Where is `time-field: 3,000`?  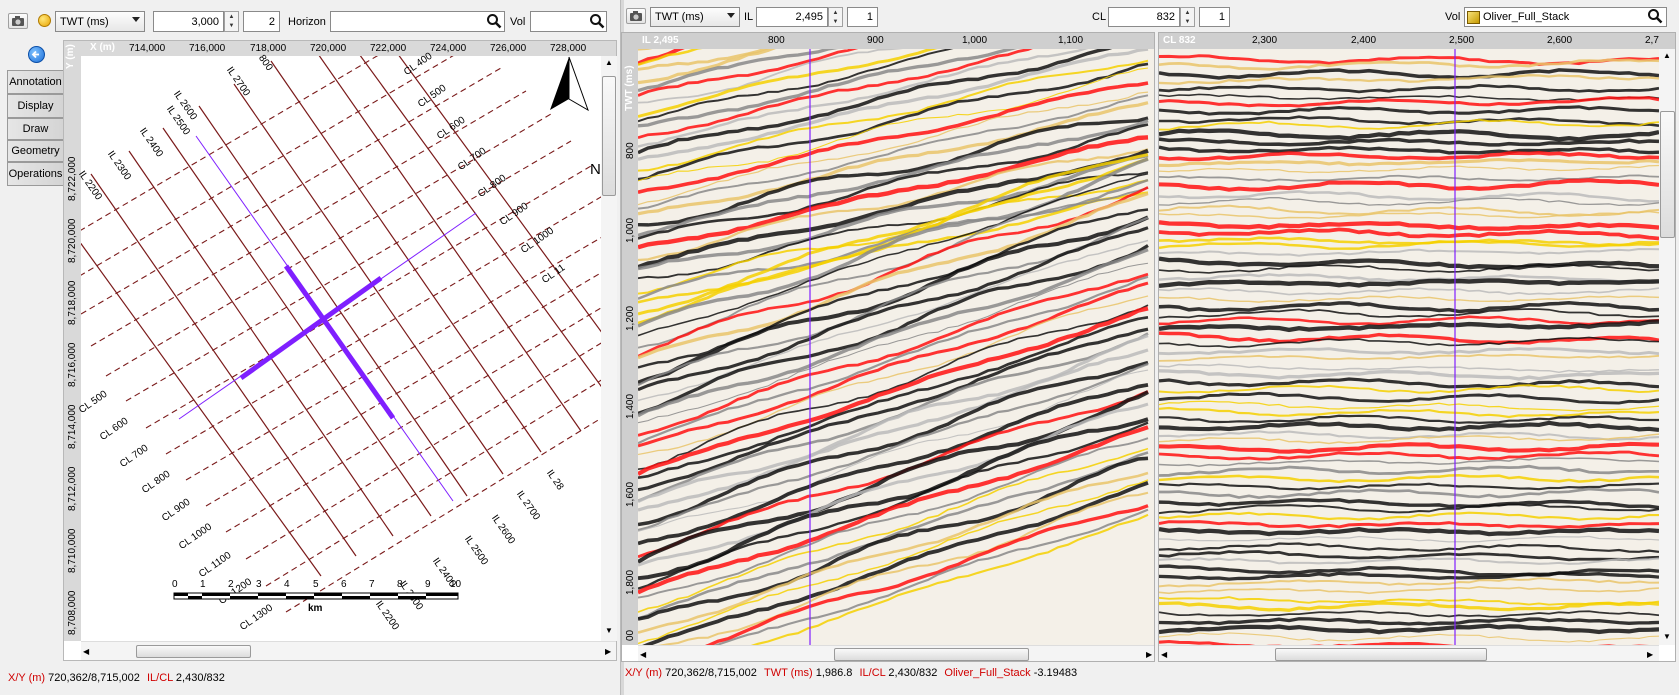 time-field: 3,000 is located at coordinates (188, 21).